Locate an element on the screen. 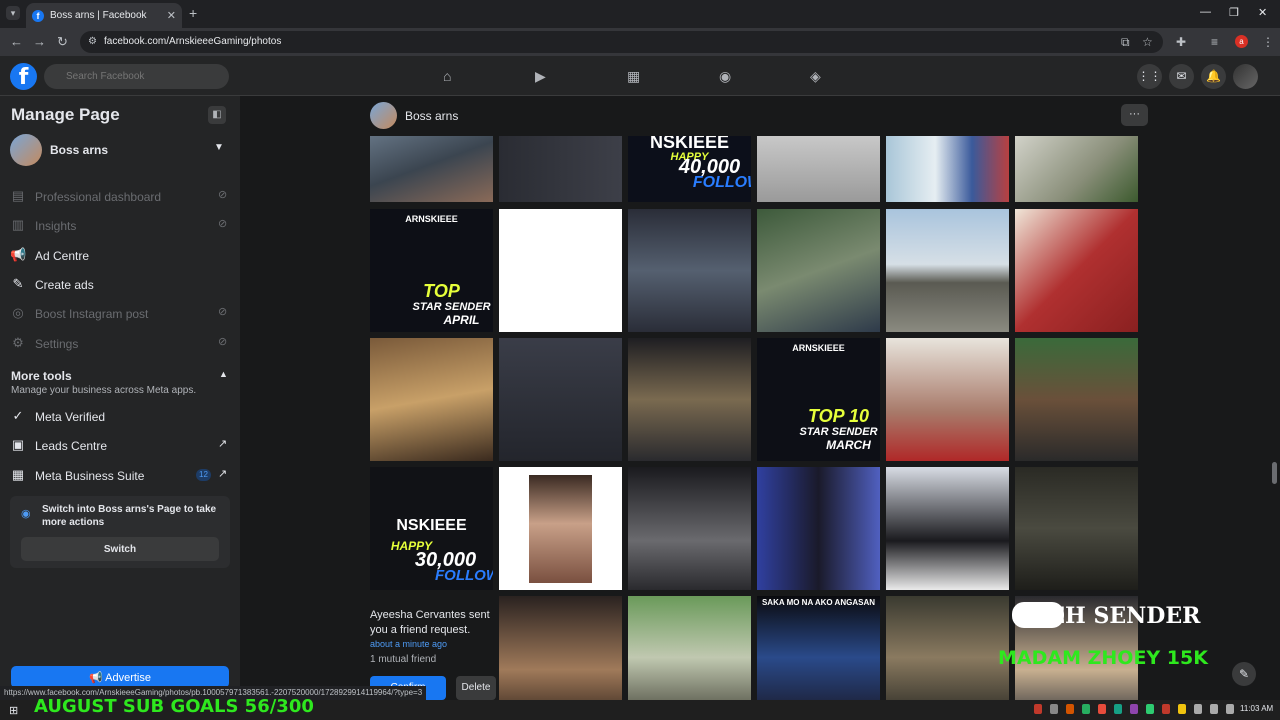 The height and width of the screenshot is (720, 1280). tab-search-icon: ▾ is located at coordinates (13, 13).